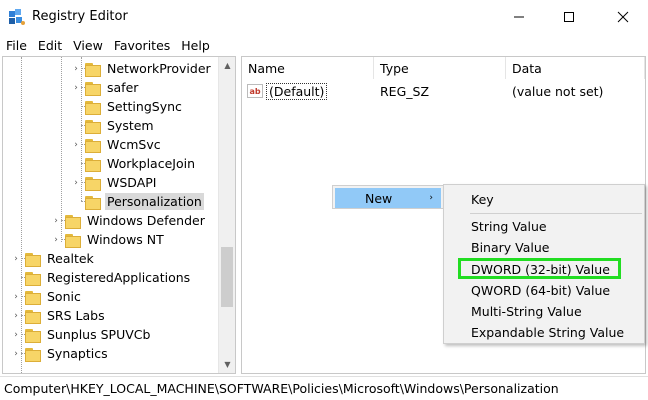 This screenshot has width=648, height=400. I want to click on tree-item-srs-labs: › SRS Labs, so click(118, 315).